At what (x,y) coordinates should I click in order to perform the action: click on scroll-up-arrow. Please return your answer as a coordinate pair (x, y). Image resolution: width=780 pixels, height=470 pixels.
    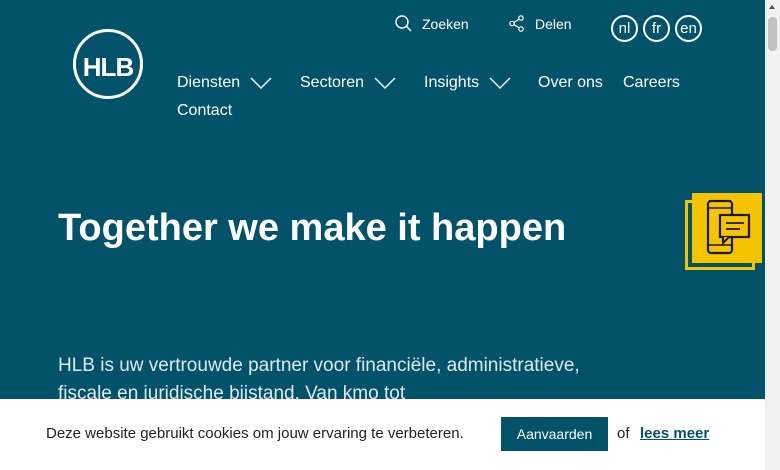
    Looking at the image, I should click on (772, 7).